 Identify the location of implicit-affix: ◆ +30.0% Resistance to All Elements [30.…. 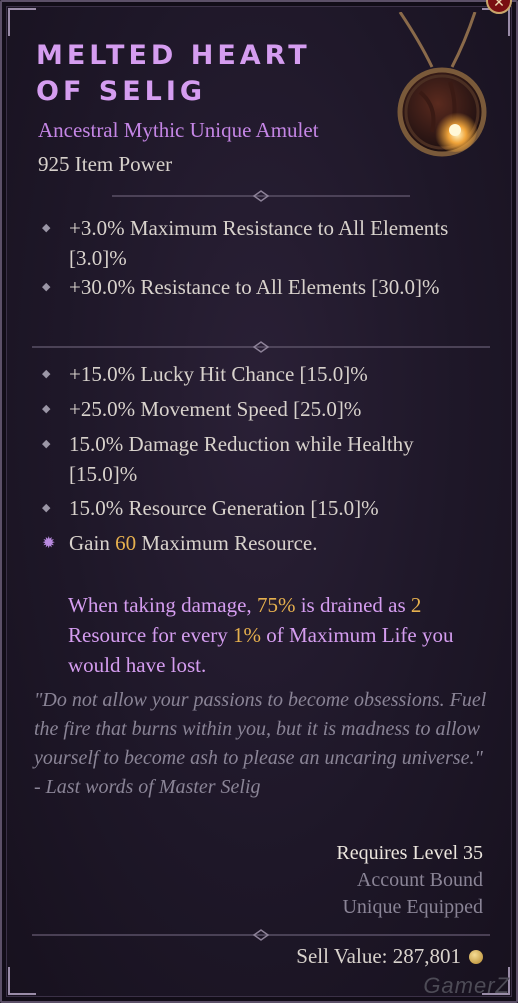
(262, 287).